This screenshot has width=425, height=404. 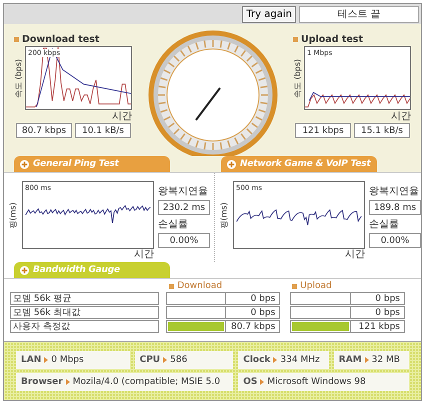 What do you see at coordinates (179, 360) in the screenshot?
I see `info-value: 586` at bounding box center [179, 360].